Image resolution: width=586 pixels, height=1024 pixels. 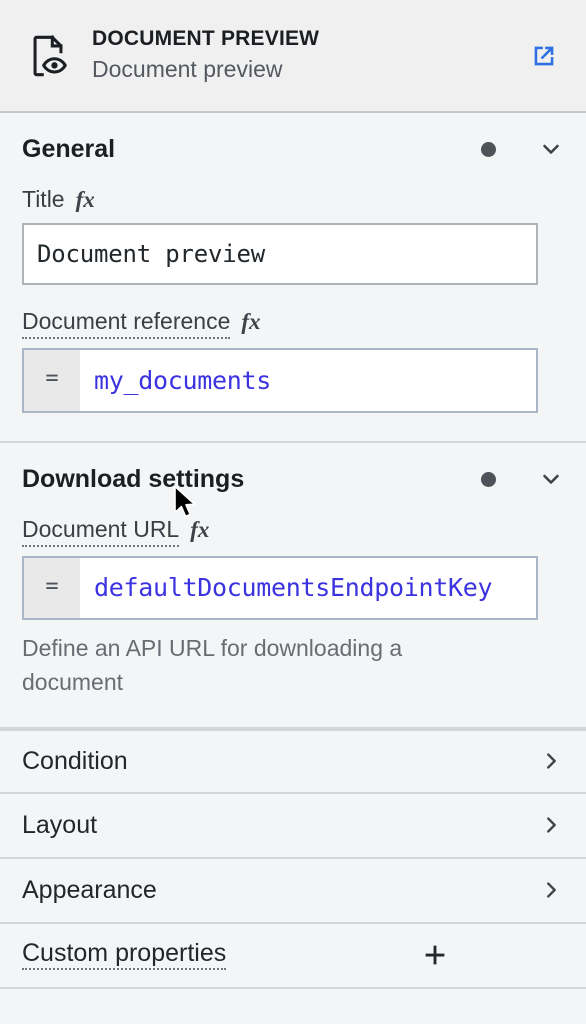 I want to click on field-label-document-reference: Document reference, so click(x=126, y=323).